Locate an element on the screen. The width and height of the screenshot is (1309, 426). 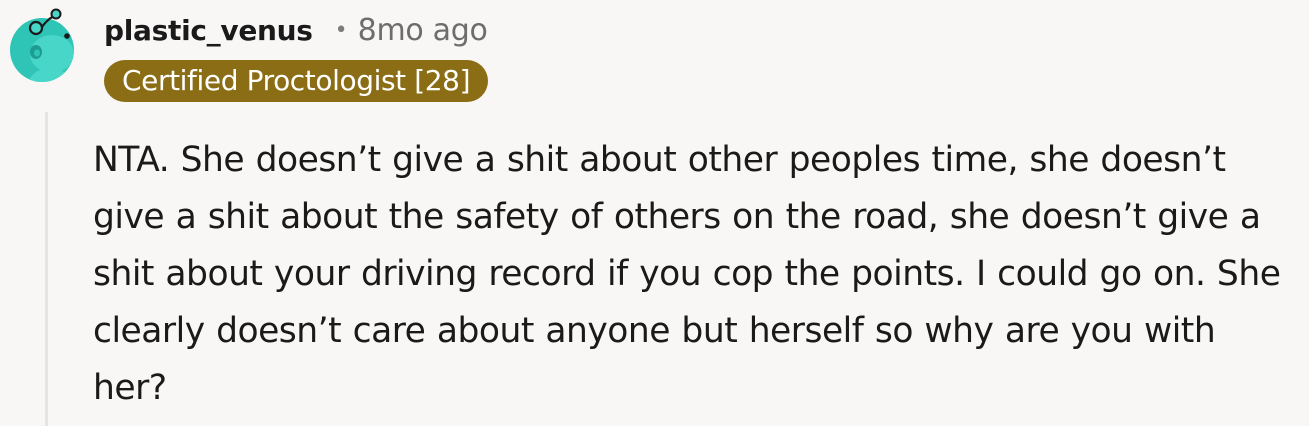
comment-header: plastic_venus • 8mo ago is located at coordinates (296, 30).